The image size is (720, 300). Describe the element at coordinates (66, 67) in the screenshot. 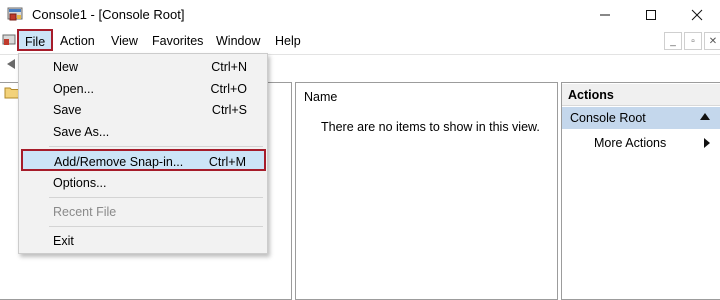

I see `menu-item-label: New` at that location.